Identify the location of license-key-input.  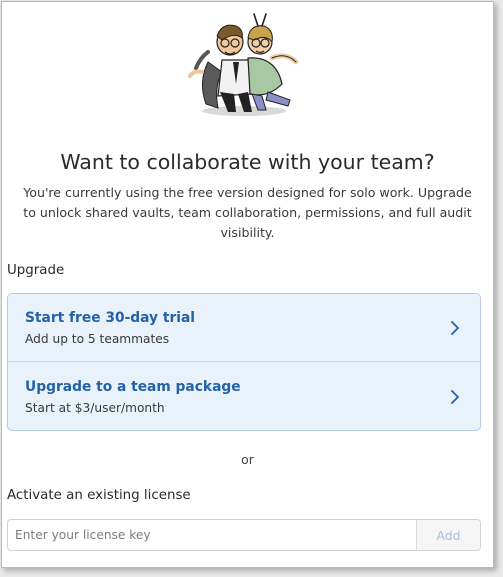
(212, 535).